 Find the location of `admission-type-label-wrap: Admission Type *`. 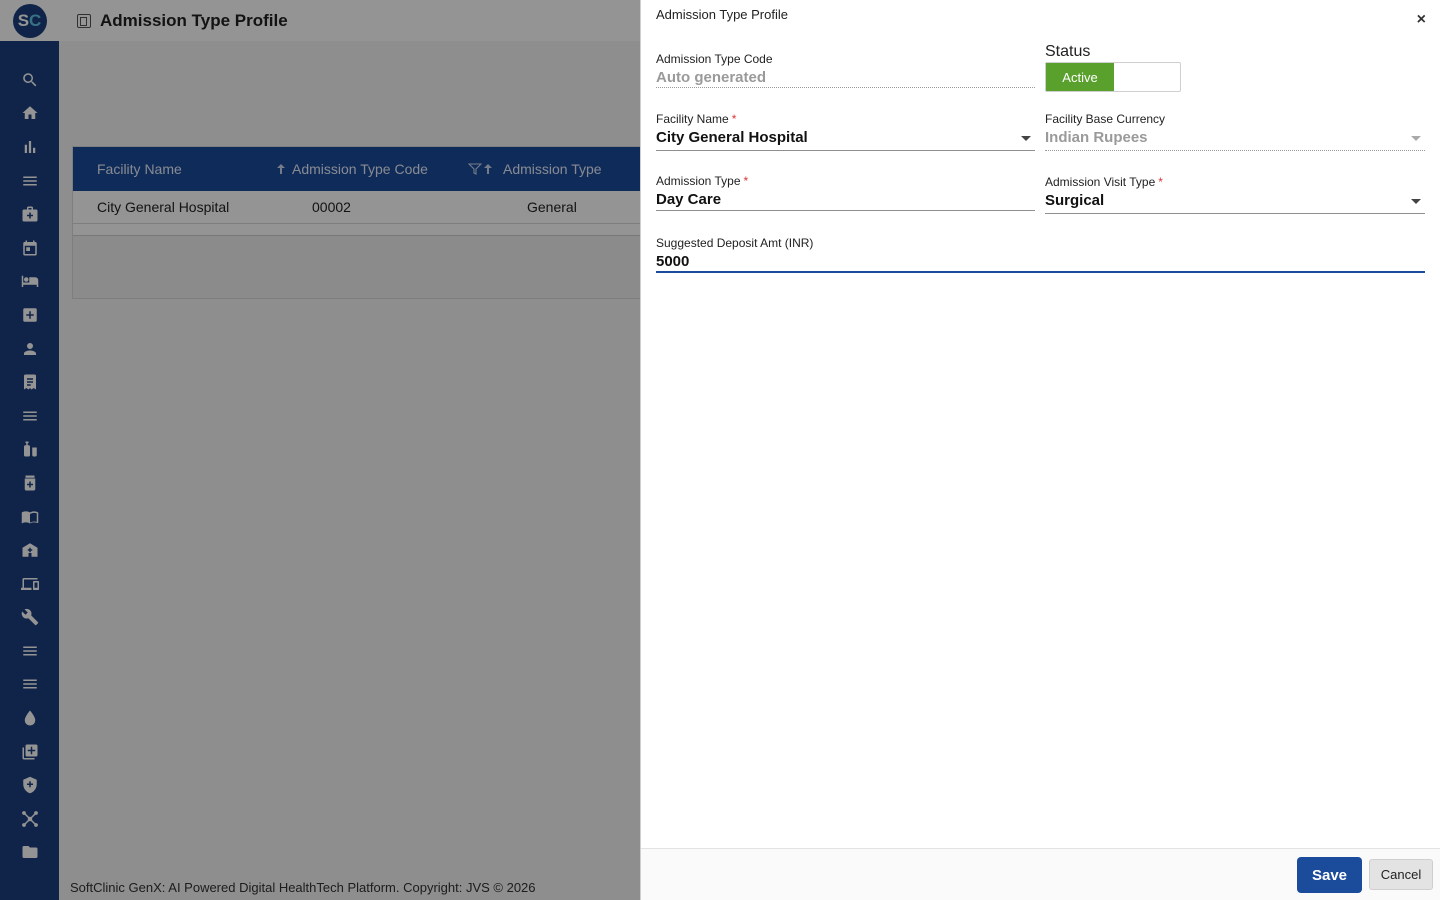

admission-type-label-wrap: Admission Type * is located at coordinates (845, 181).